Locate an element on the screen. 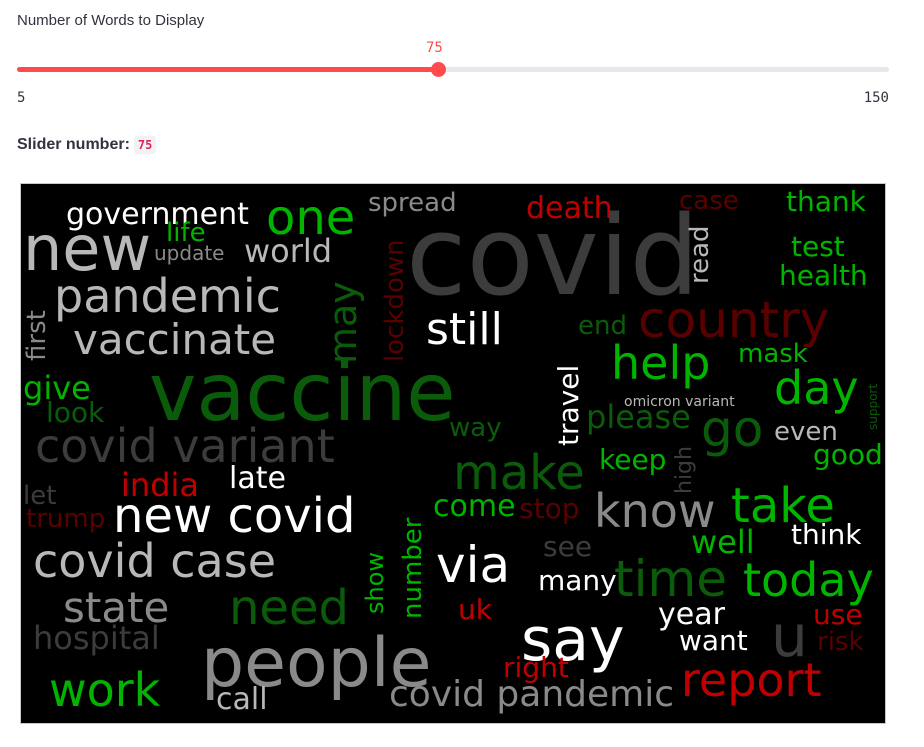 This screenshot has width=924, height=747. slider-current-value: 75 is located at coordinates (434, 48).